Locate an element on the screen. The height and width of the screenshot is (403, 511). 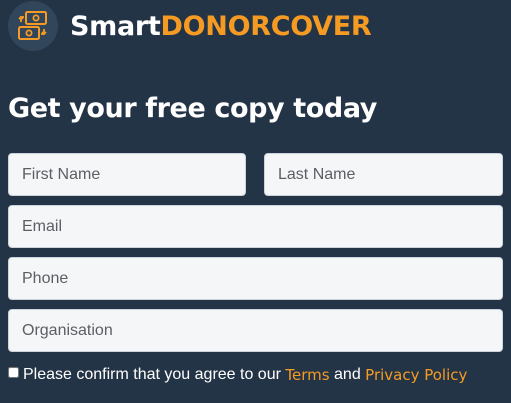
brand-name: SmartDONORCOVER is located at coordinates (221, 26).